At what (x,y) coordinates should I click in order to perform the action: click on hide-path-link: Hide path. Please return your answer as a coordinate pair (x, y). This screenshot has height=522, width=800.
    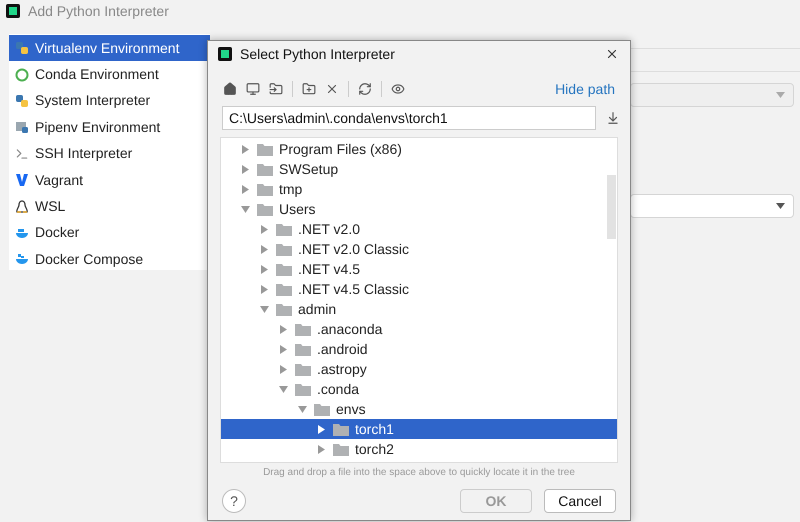
    Looking at the image, I should click on (585, 89).